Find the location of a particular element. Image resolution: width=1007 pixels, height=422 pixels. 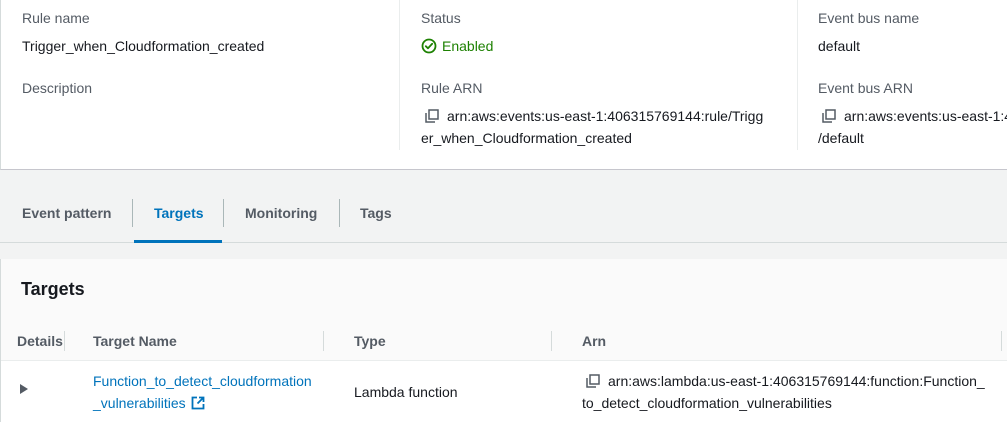

event-bus-arn-line-2: /default is located at coordinates (841, 138).